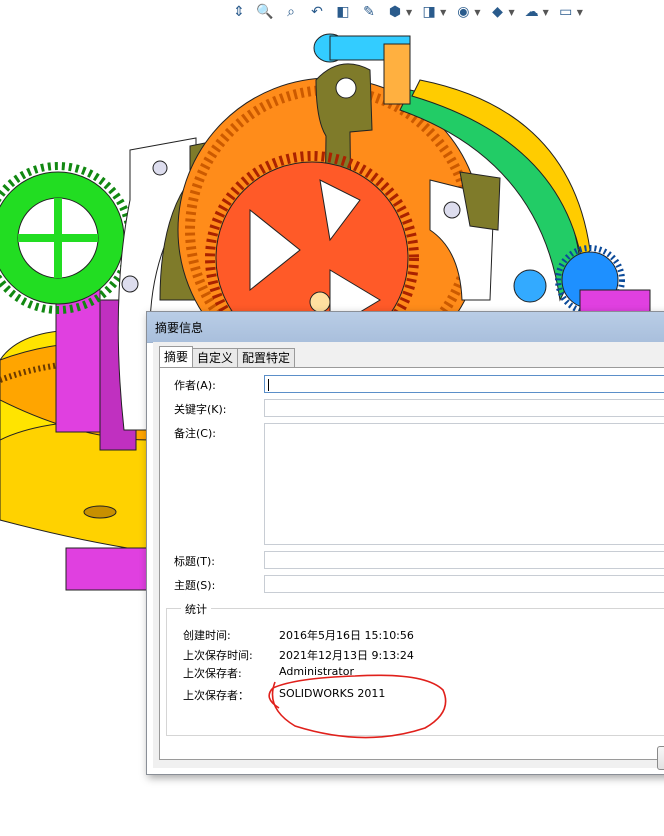 This screenshot has height=836, width=664. Describe the element at coordinates (464, 584) in the screenshot. I see `subject-field` at that location.